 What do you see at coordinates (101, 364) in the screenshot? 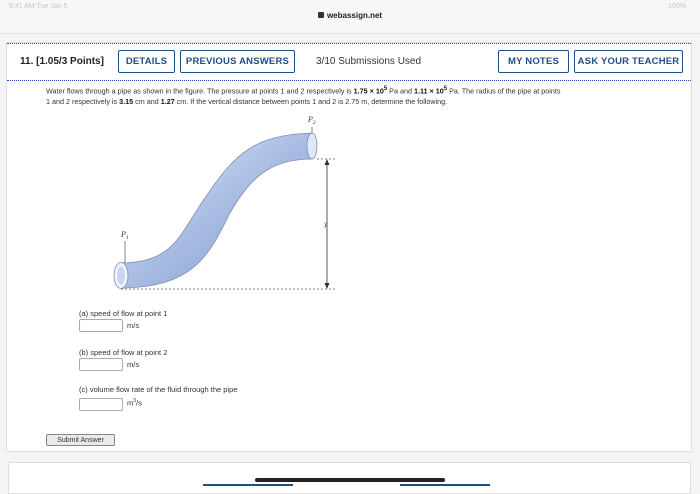
I see `part-b-input` at bounding box center [101, 364].